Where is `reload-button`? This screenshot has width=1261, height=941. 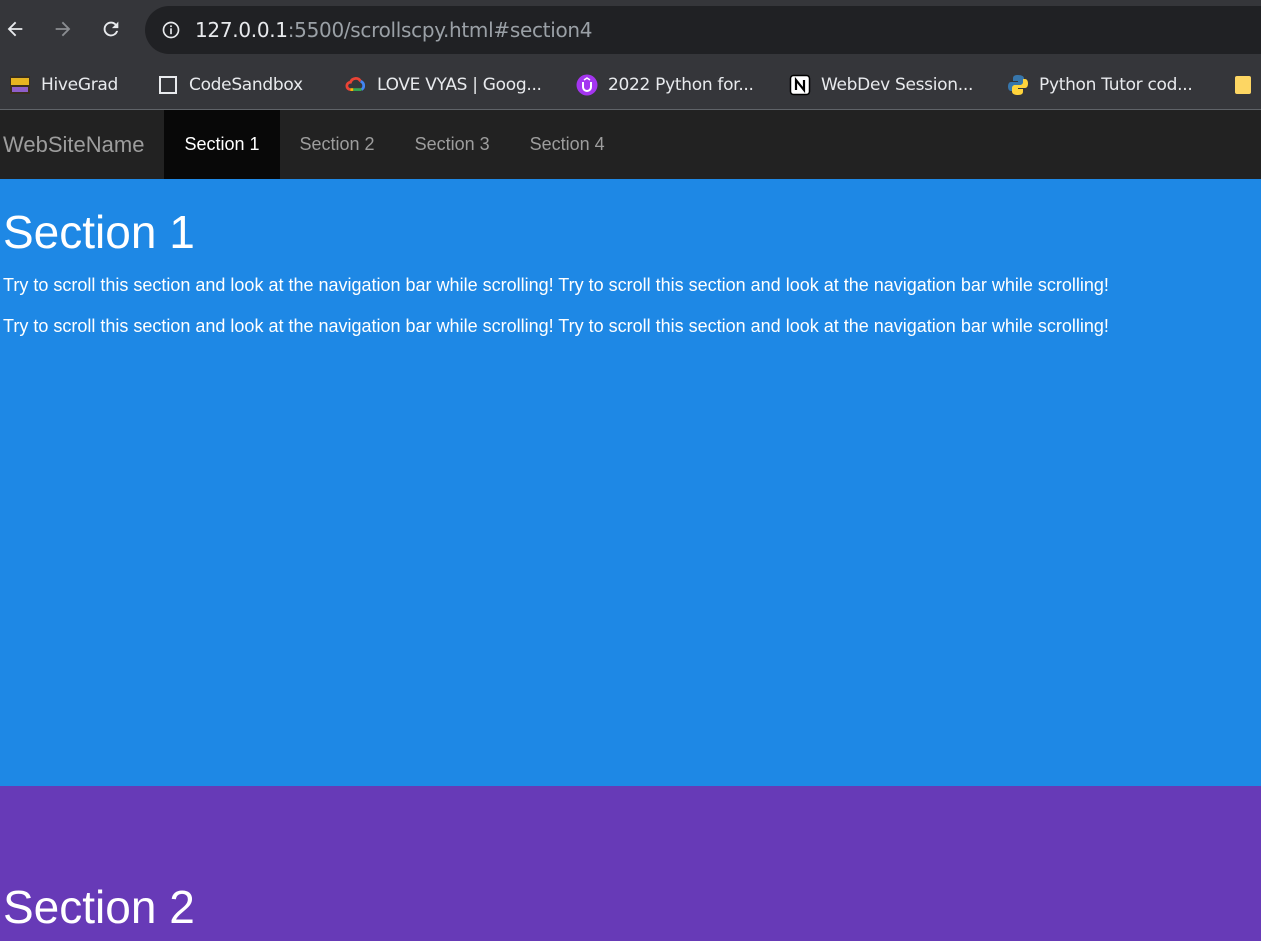
reload-button is located at coordinates (111, 29).